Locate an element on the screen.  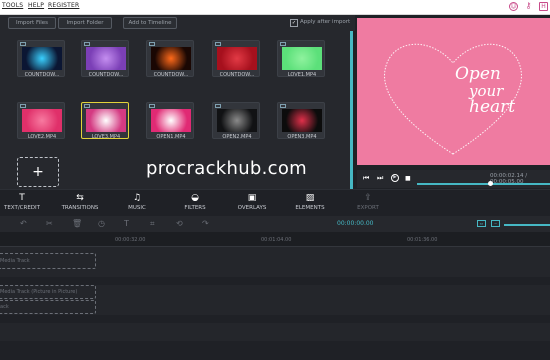
tab-icon: ⇪ is located at coordinates (368, 198).